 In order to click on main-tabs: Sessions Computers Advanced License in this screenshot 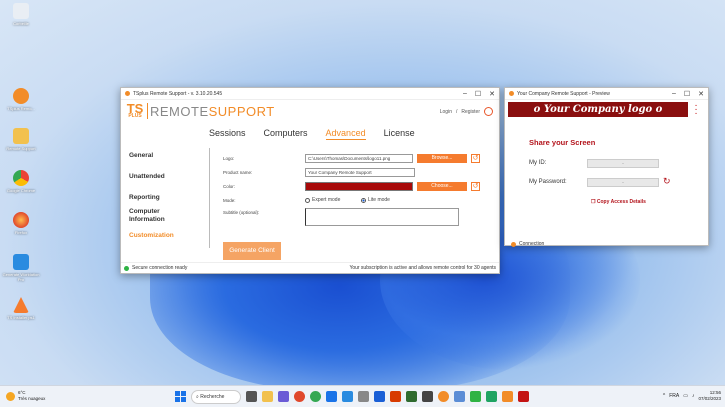, I will do `click(312, 134)`.